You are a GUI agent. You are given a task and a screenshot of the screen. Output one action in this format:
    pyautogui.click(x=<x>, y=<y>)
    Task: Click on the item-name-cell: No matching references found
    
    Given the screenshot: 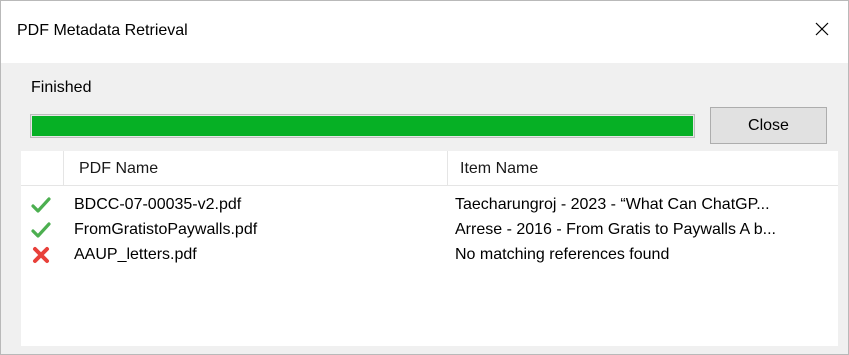 What is the action you would take?
    pyautogui.click(x=562, y=254)
    